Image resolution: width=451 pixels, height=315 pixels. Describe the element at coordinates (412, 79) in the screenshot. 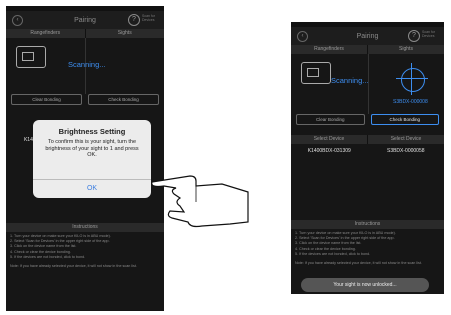

I see `sight-scope-icon` at that location.